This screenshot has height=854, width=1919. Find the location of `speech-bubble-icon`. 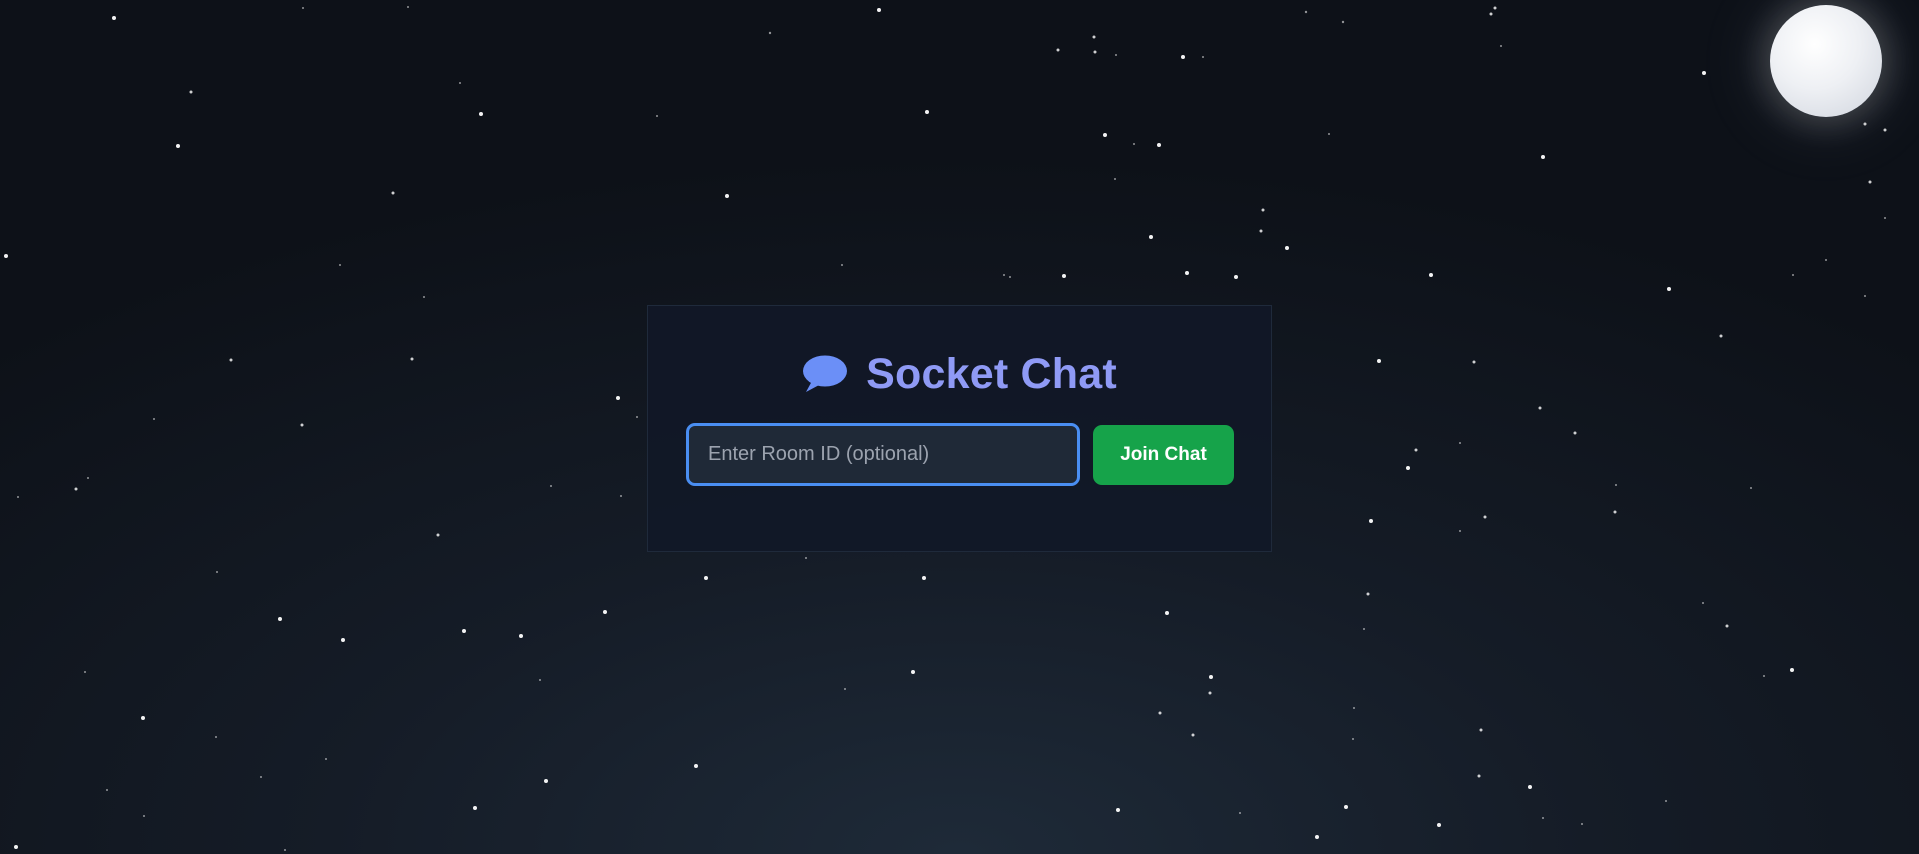

speech-bubble-icon is located at coordinates (825, 374).